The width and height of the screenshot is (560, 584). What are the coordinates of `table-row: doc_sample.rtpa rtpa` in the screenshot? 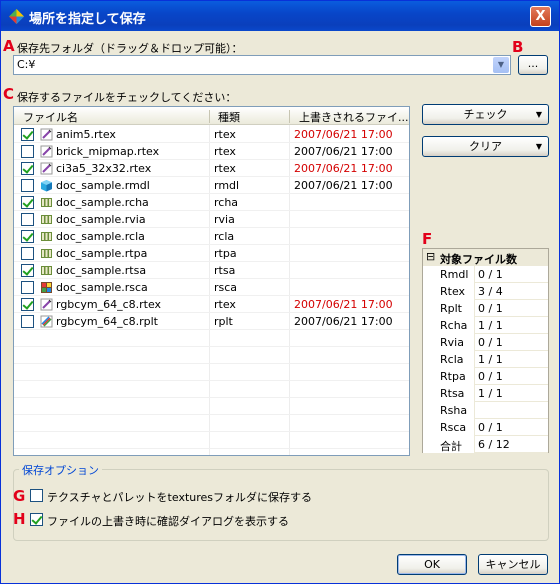 It's located at (211, 253).